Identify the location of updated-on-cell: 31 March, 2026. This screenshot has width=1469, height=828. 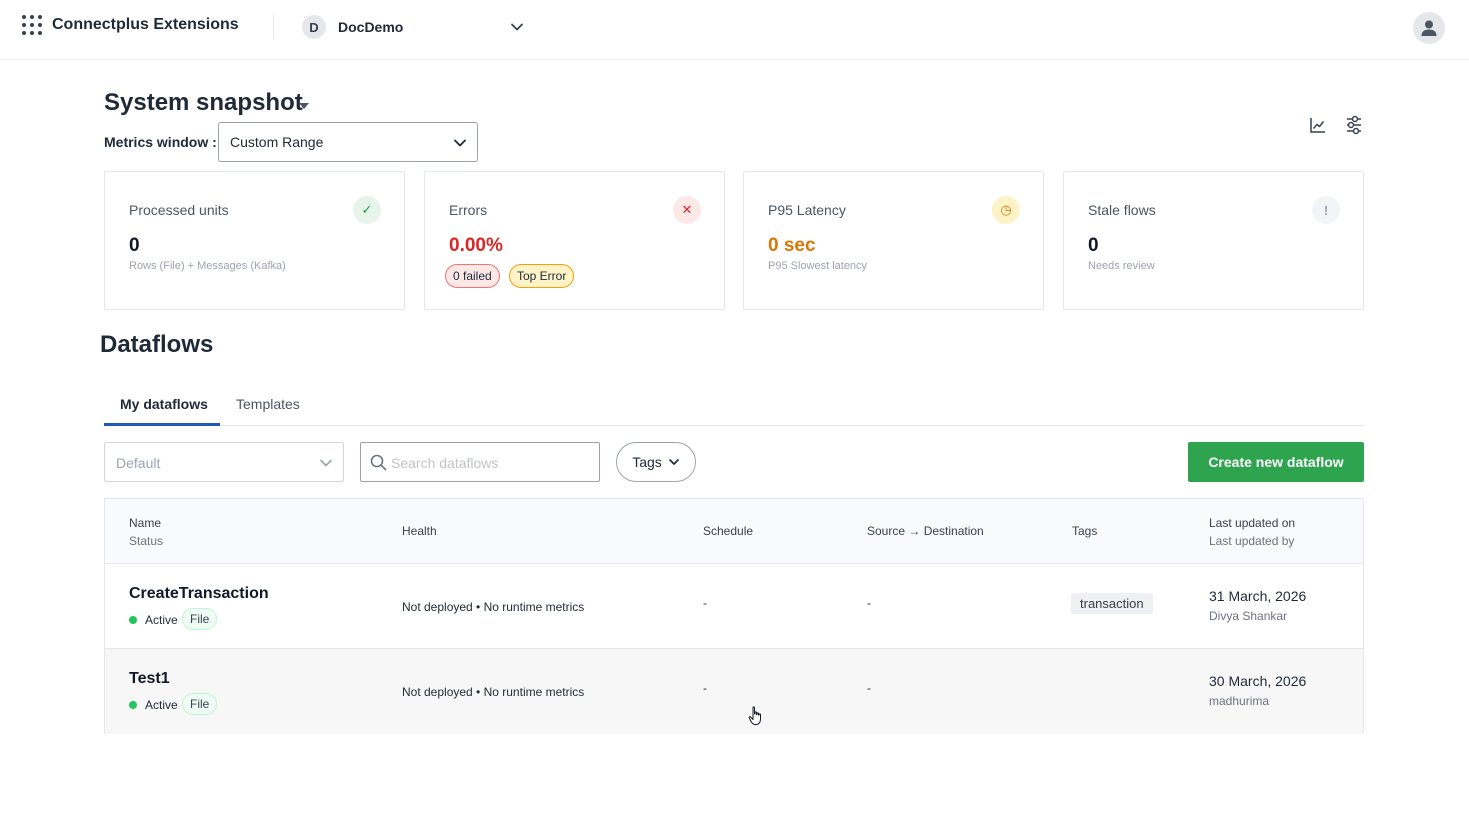
(1258, 596).